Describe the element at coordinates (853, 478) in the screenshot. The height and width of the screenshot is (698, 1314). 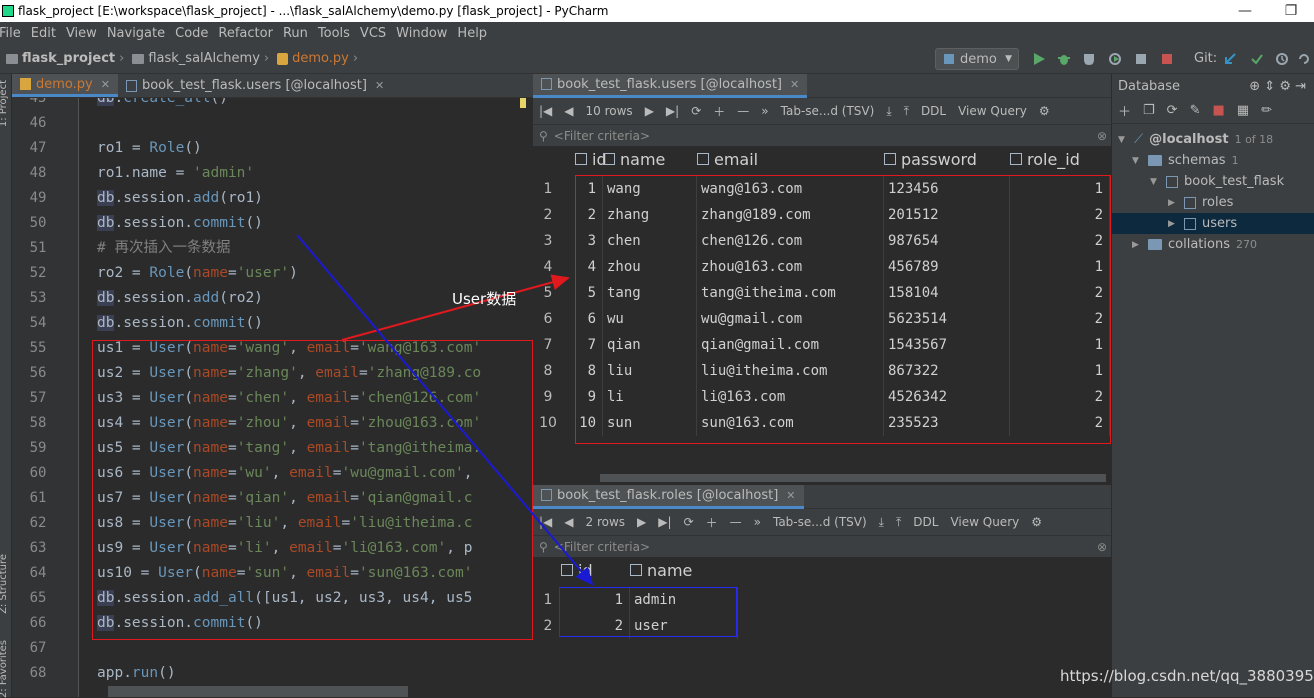
I see `users-horizontal-scrollbar` at that location.